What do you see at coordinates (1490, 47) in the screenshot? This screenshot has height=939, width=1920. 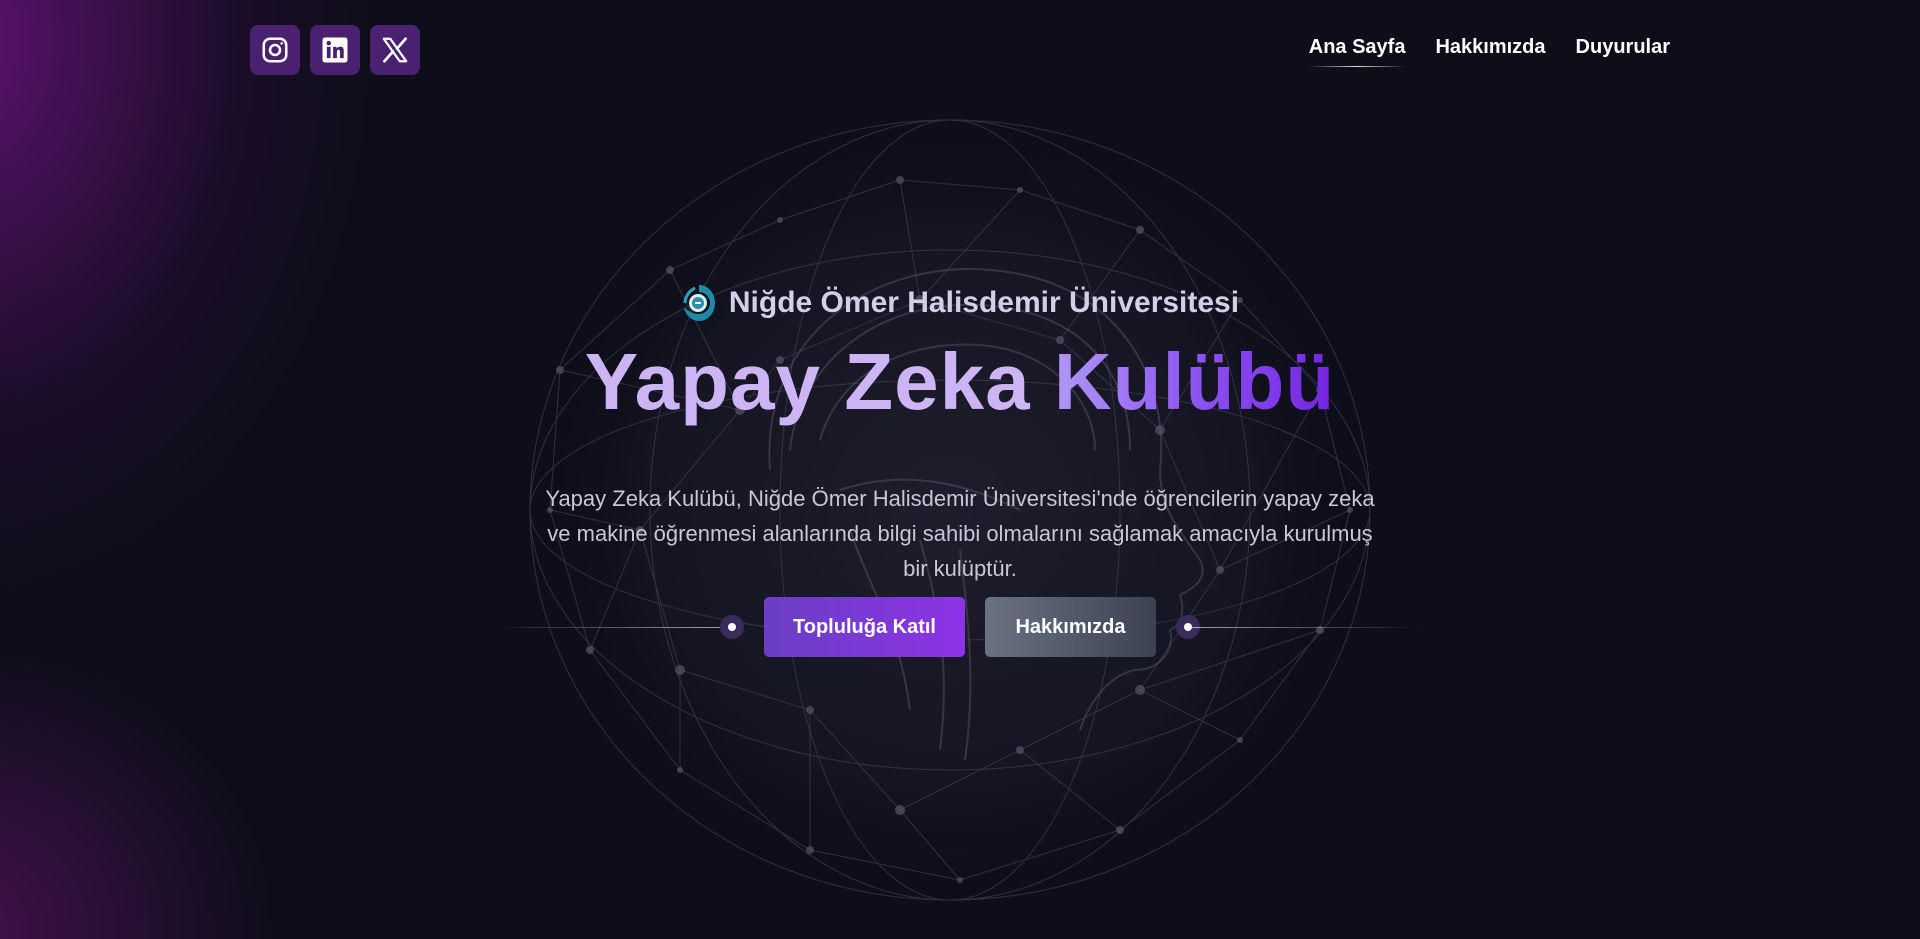 I see `nav-link-about: Hakkımızda` at bounding box center [1490, 47].